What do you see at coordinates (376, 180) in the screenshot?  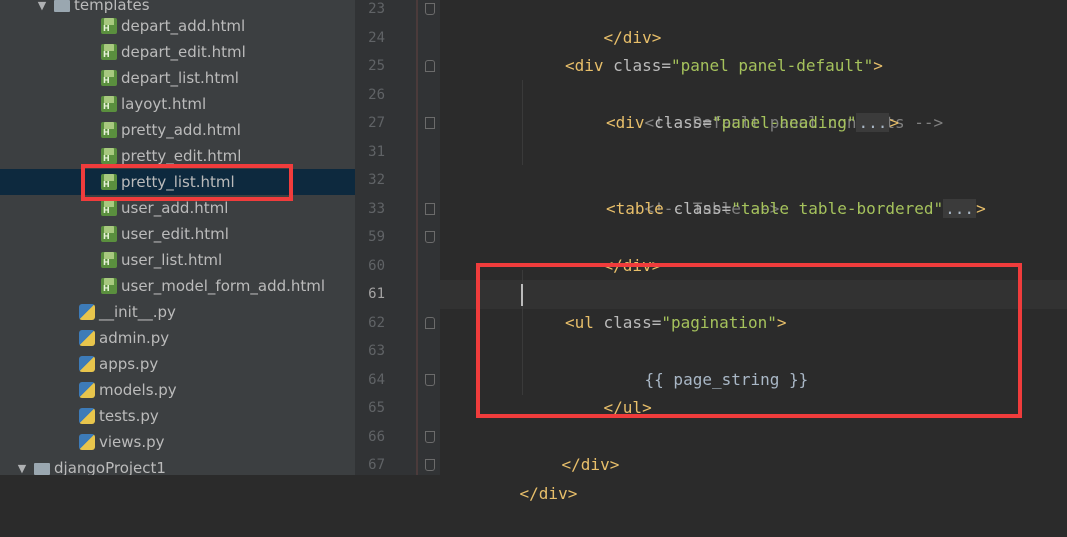 I see `line-number: 32` at bounding box center [376, 180].